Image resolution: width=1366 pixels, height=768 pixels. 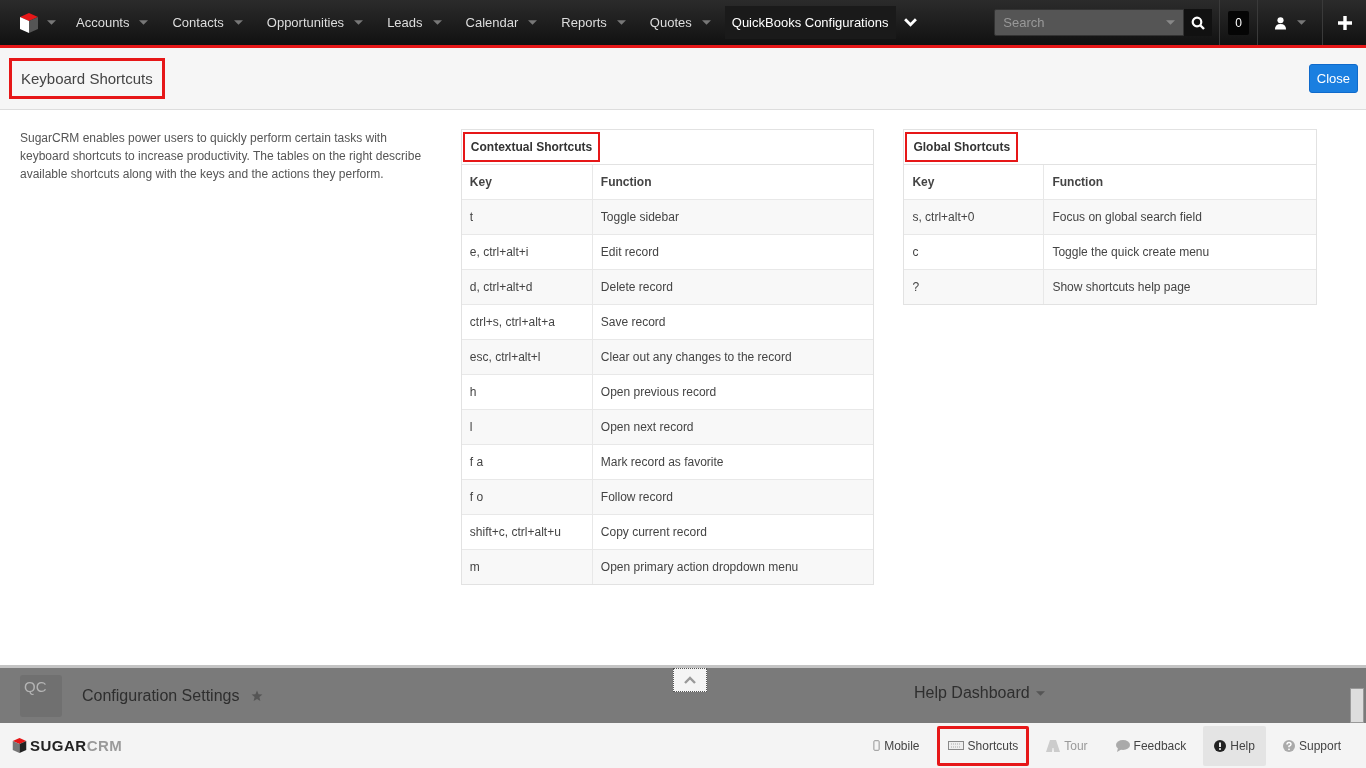 What do you see at coordinates (527, 357) in the screenshot?
I see `table-cell: esc, ctrl+alt+l` at bounding box center [527, 357].